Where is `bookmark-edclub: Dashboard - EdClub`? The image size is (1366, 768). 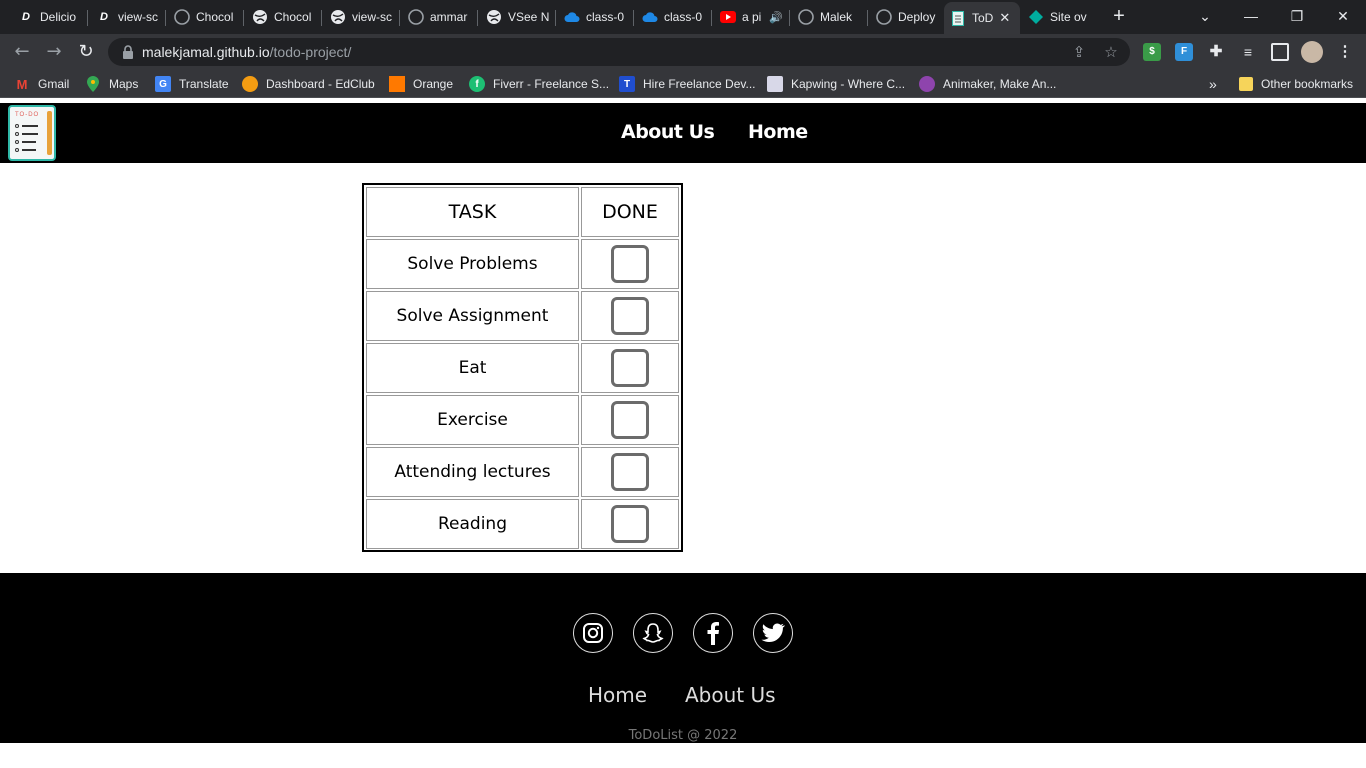
bookmark-edclub: Dashboard - EdClub is located at coordinates (308, 84).